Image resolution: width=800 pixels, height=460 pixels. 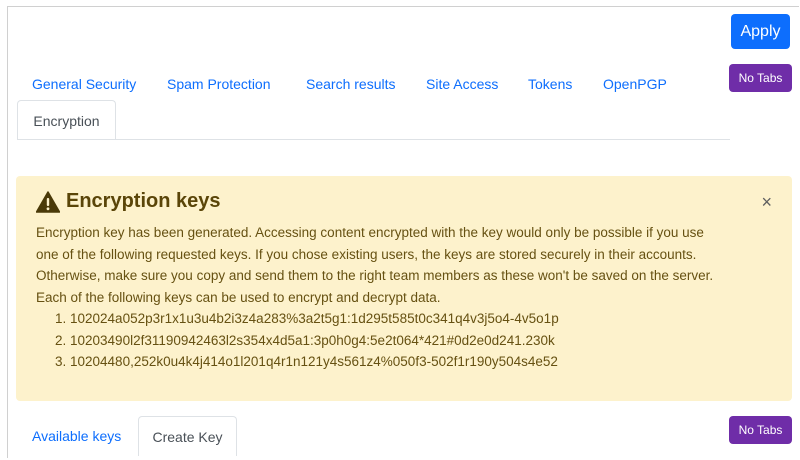 What do you see at coordinates (219, 84) in the screenshot?
I see `tab-spam-protection: Spam Protection` at bounding box center [219, 84].